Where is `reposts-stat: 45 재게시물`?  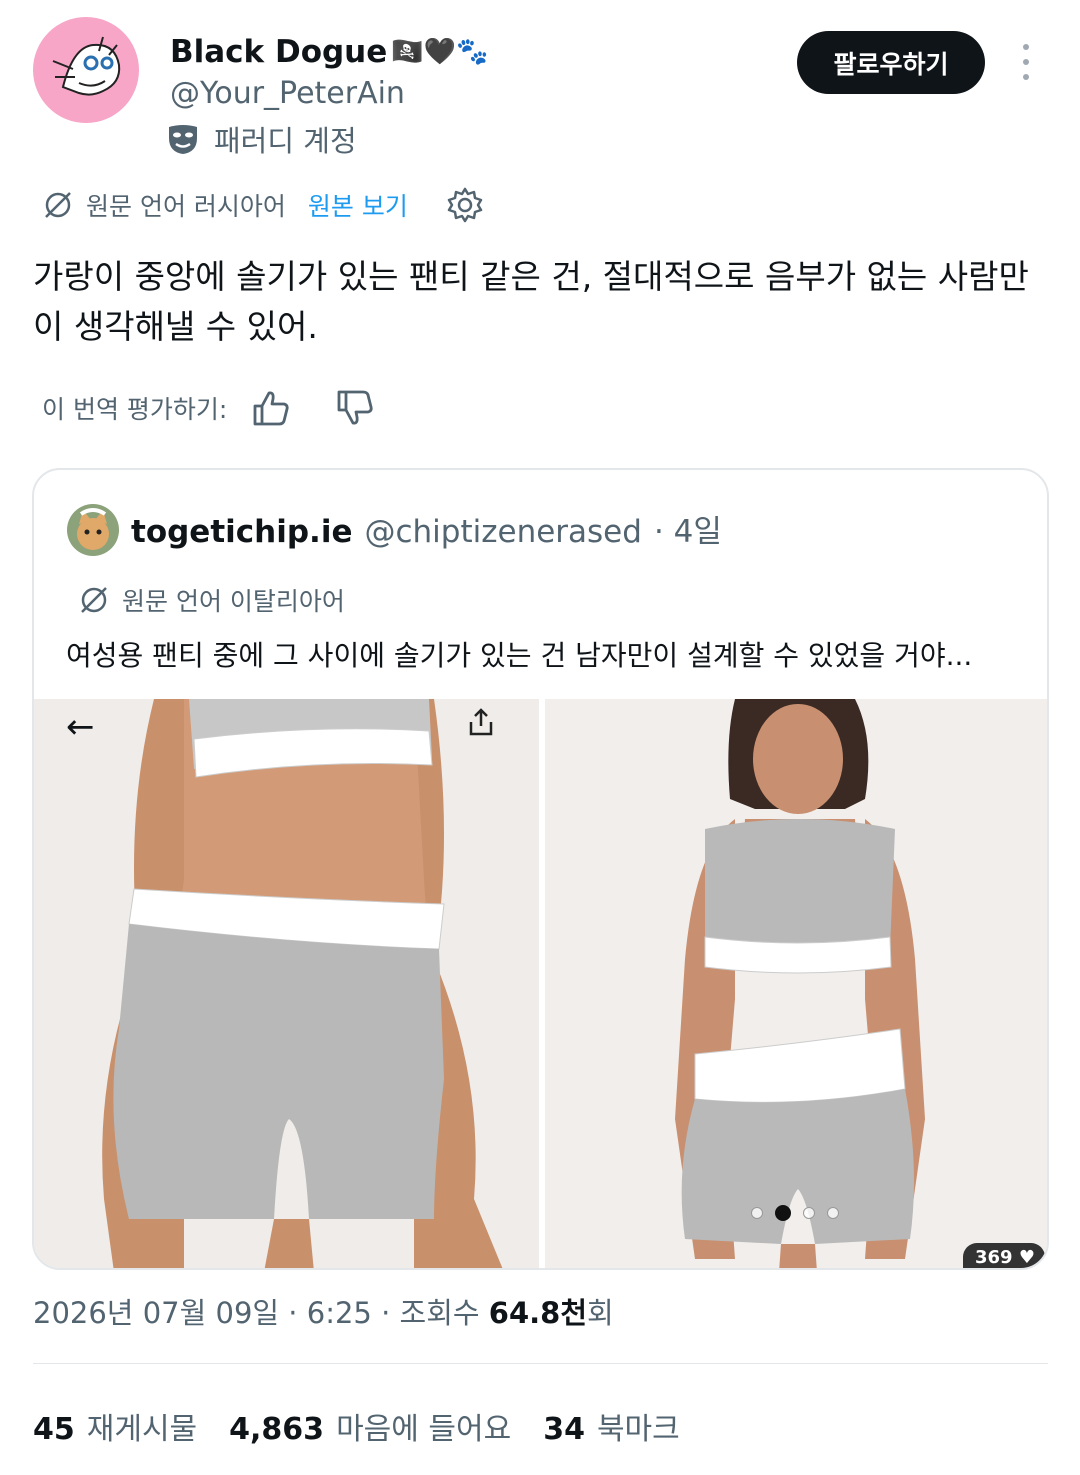
reposts-stat: 45 재게시물 is located at coordinates (115, 1426).